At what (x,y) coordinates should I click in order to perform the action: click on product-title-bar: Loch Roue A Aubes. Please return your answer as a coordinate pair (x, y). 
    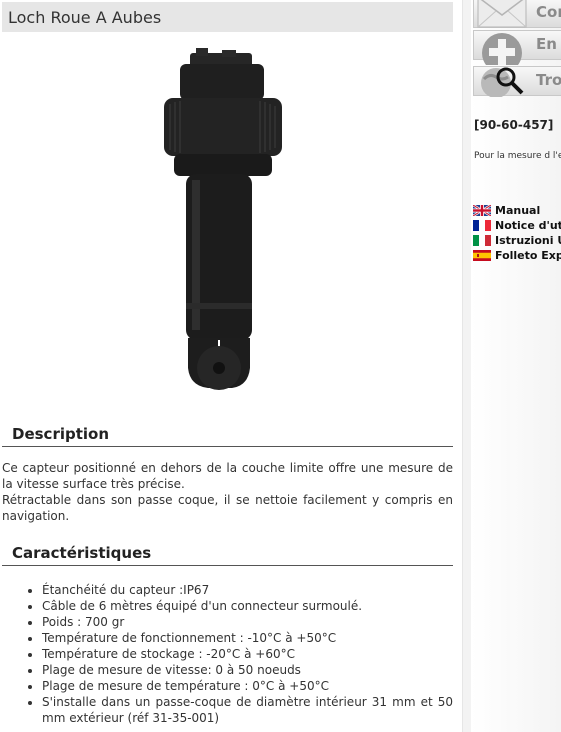
    Looking at the image, I should click on (227, 17).